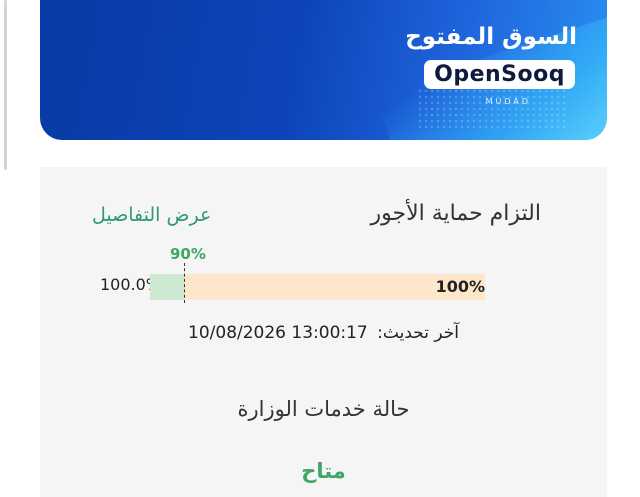 The height and width of the screenshot is (497, 640). I want to click on target-percentage-label: 90%, so click(188, 254).